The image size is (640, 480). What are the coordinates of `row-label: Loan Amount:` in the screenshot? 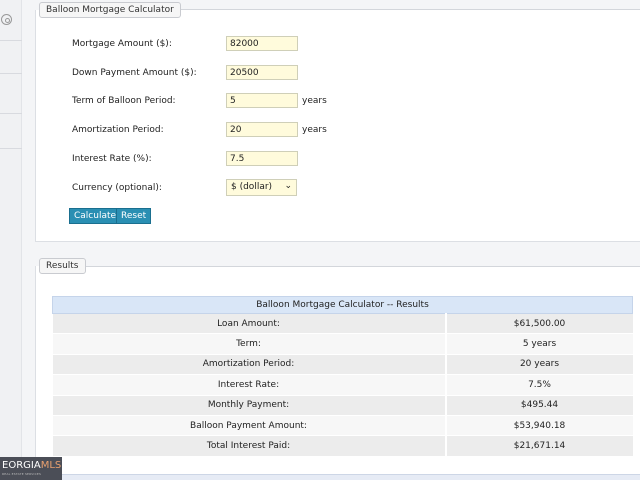 It's located at (249, 324).